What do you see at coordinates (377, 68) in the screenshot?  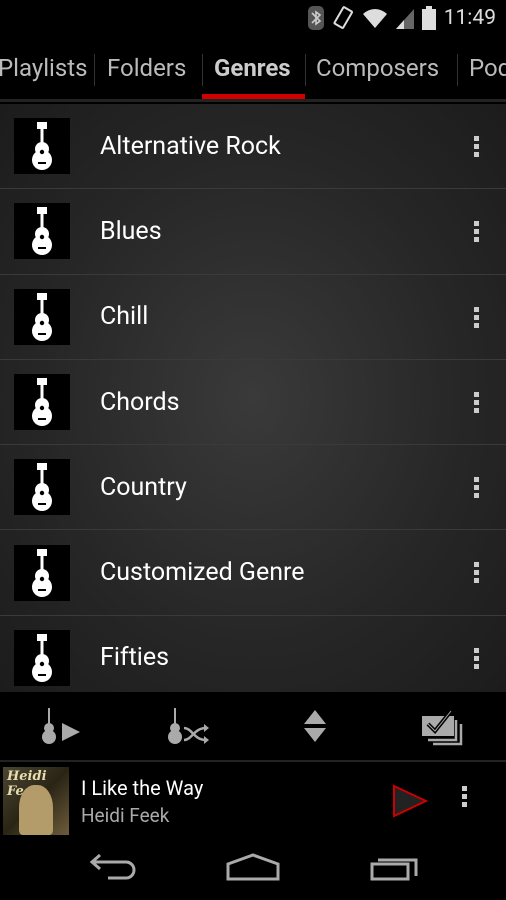 I see `tab-composers: Composers` at bounding box center [377, 68].